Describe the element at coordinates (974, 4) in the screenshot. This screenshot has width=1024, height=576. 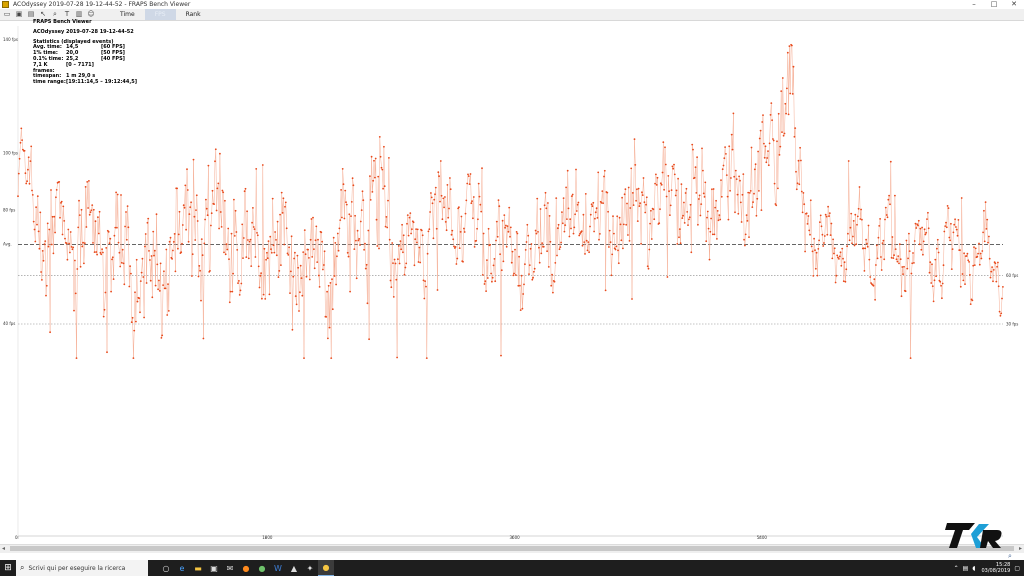
I see `minimize-button: –` at that location.